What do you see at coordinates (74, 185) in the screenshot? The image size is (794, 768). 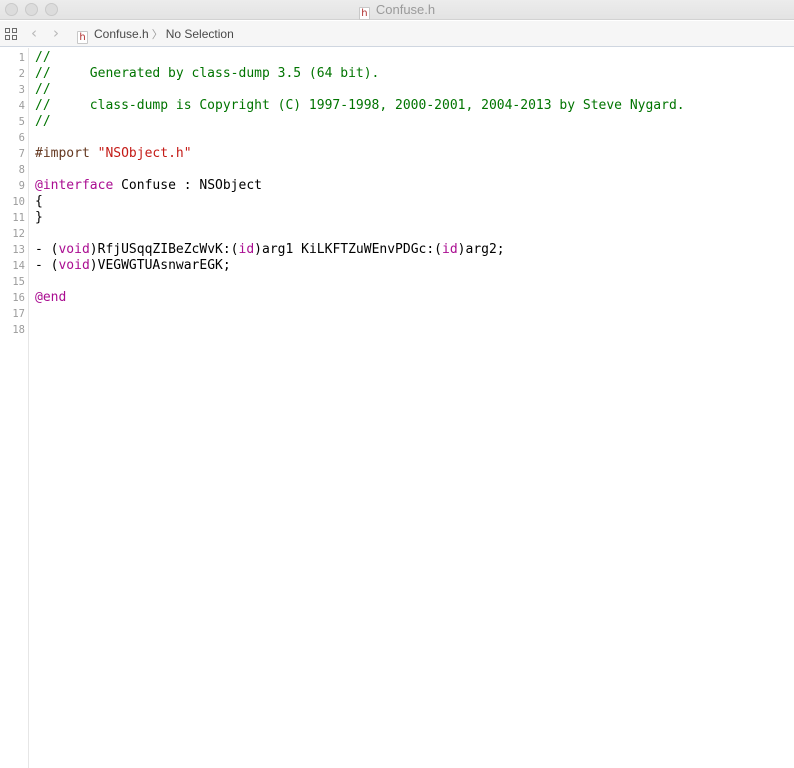 I see `code-token-keyword: @interface` at bounding box center [74, 185].